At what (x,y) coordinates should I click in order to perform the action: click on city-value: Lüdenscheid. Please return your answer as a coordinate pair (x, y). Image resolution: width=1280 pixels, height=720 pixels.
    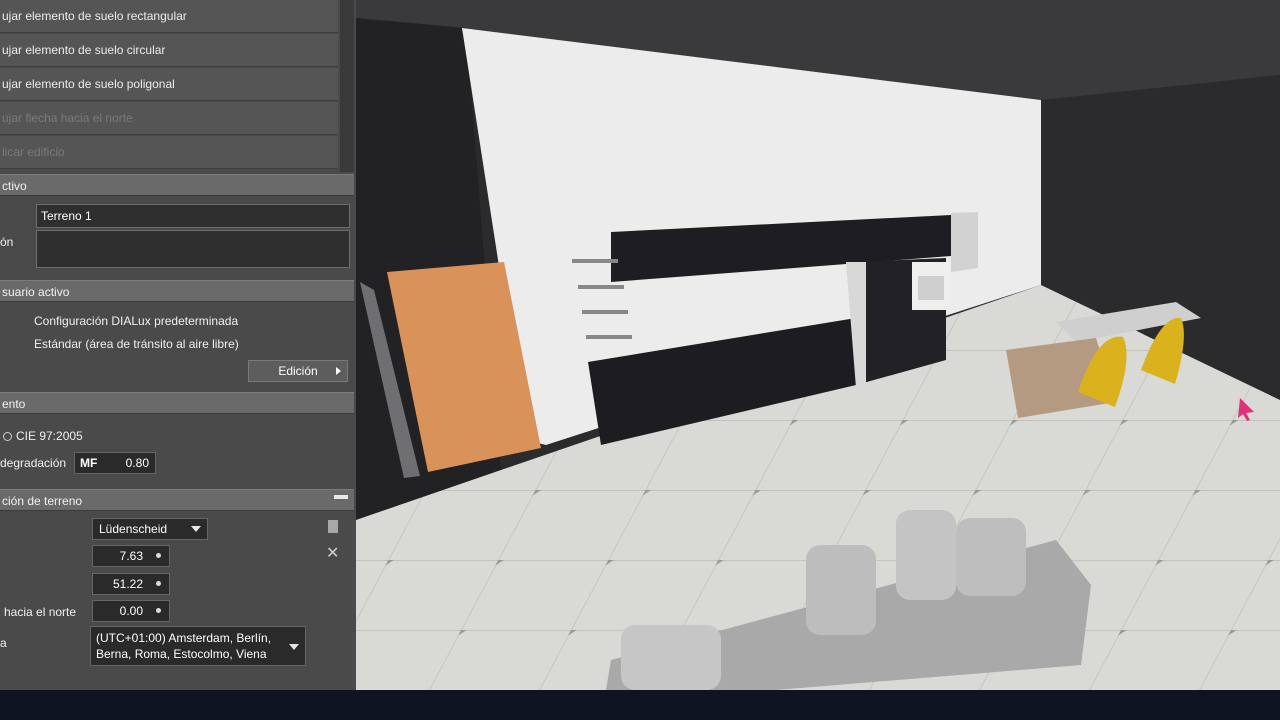
    Looking at the image, I should click on (133, 529).